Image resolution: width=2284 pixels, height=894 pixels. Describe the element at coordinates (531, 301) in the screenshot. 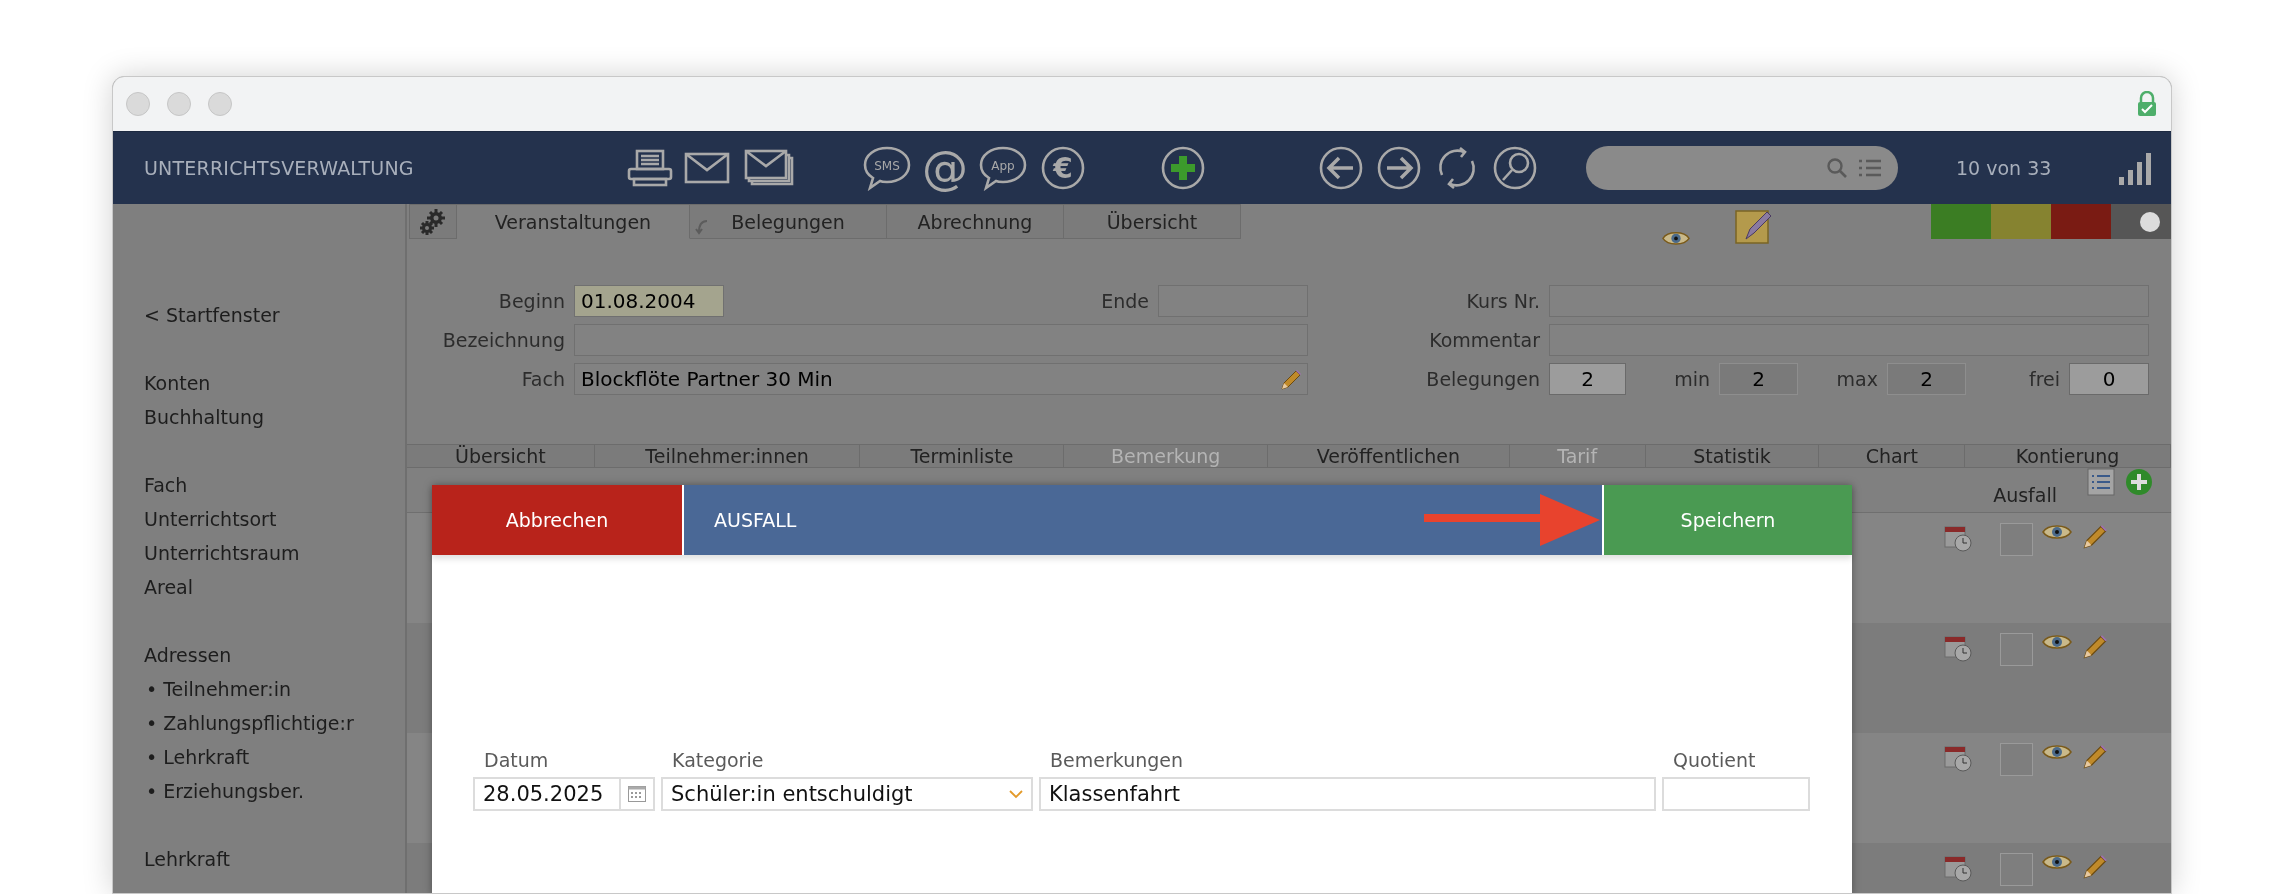

I see `field-label: Beginn` at that location.